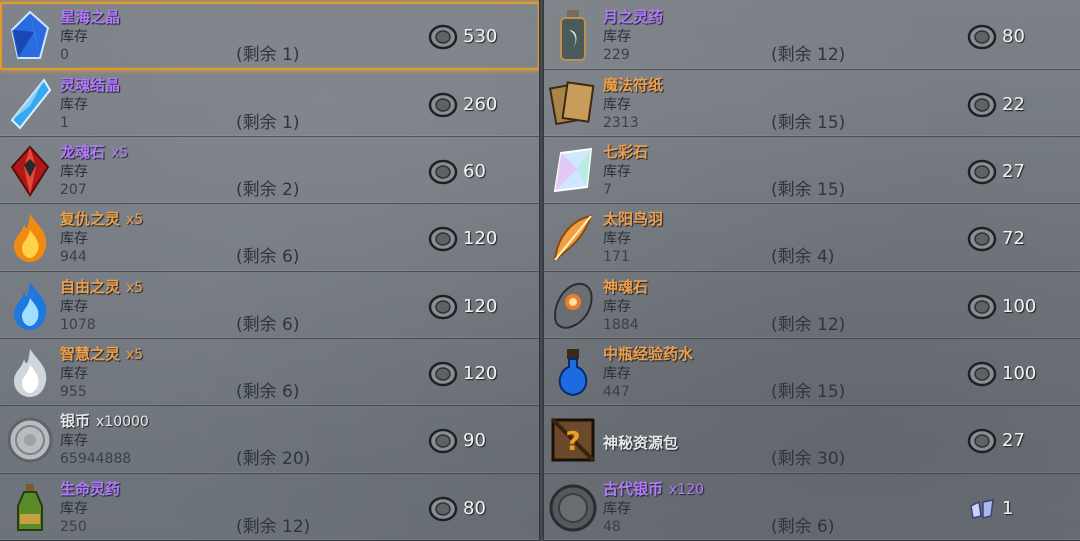 This screenshot has width=1080, height=541. I want to click on shop-item-row: 神魂石库存 1884 (剩余 12) 100, so click(811, 305).